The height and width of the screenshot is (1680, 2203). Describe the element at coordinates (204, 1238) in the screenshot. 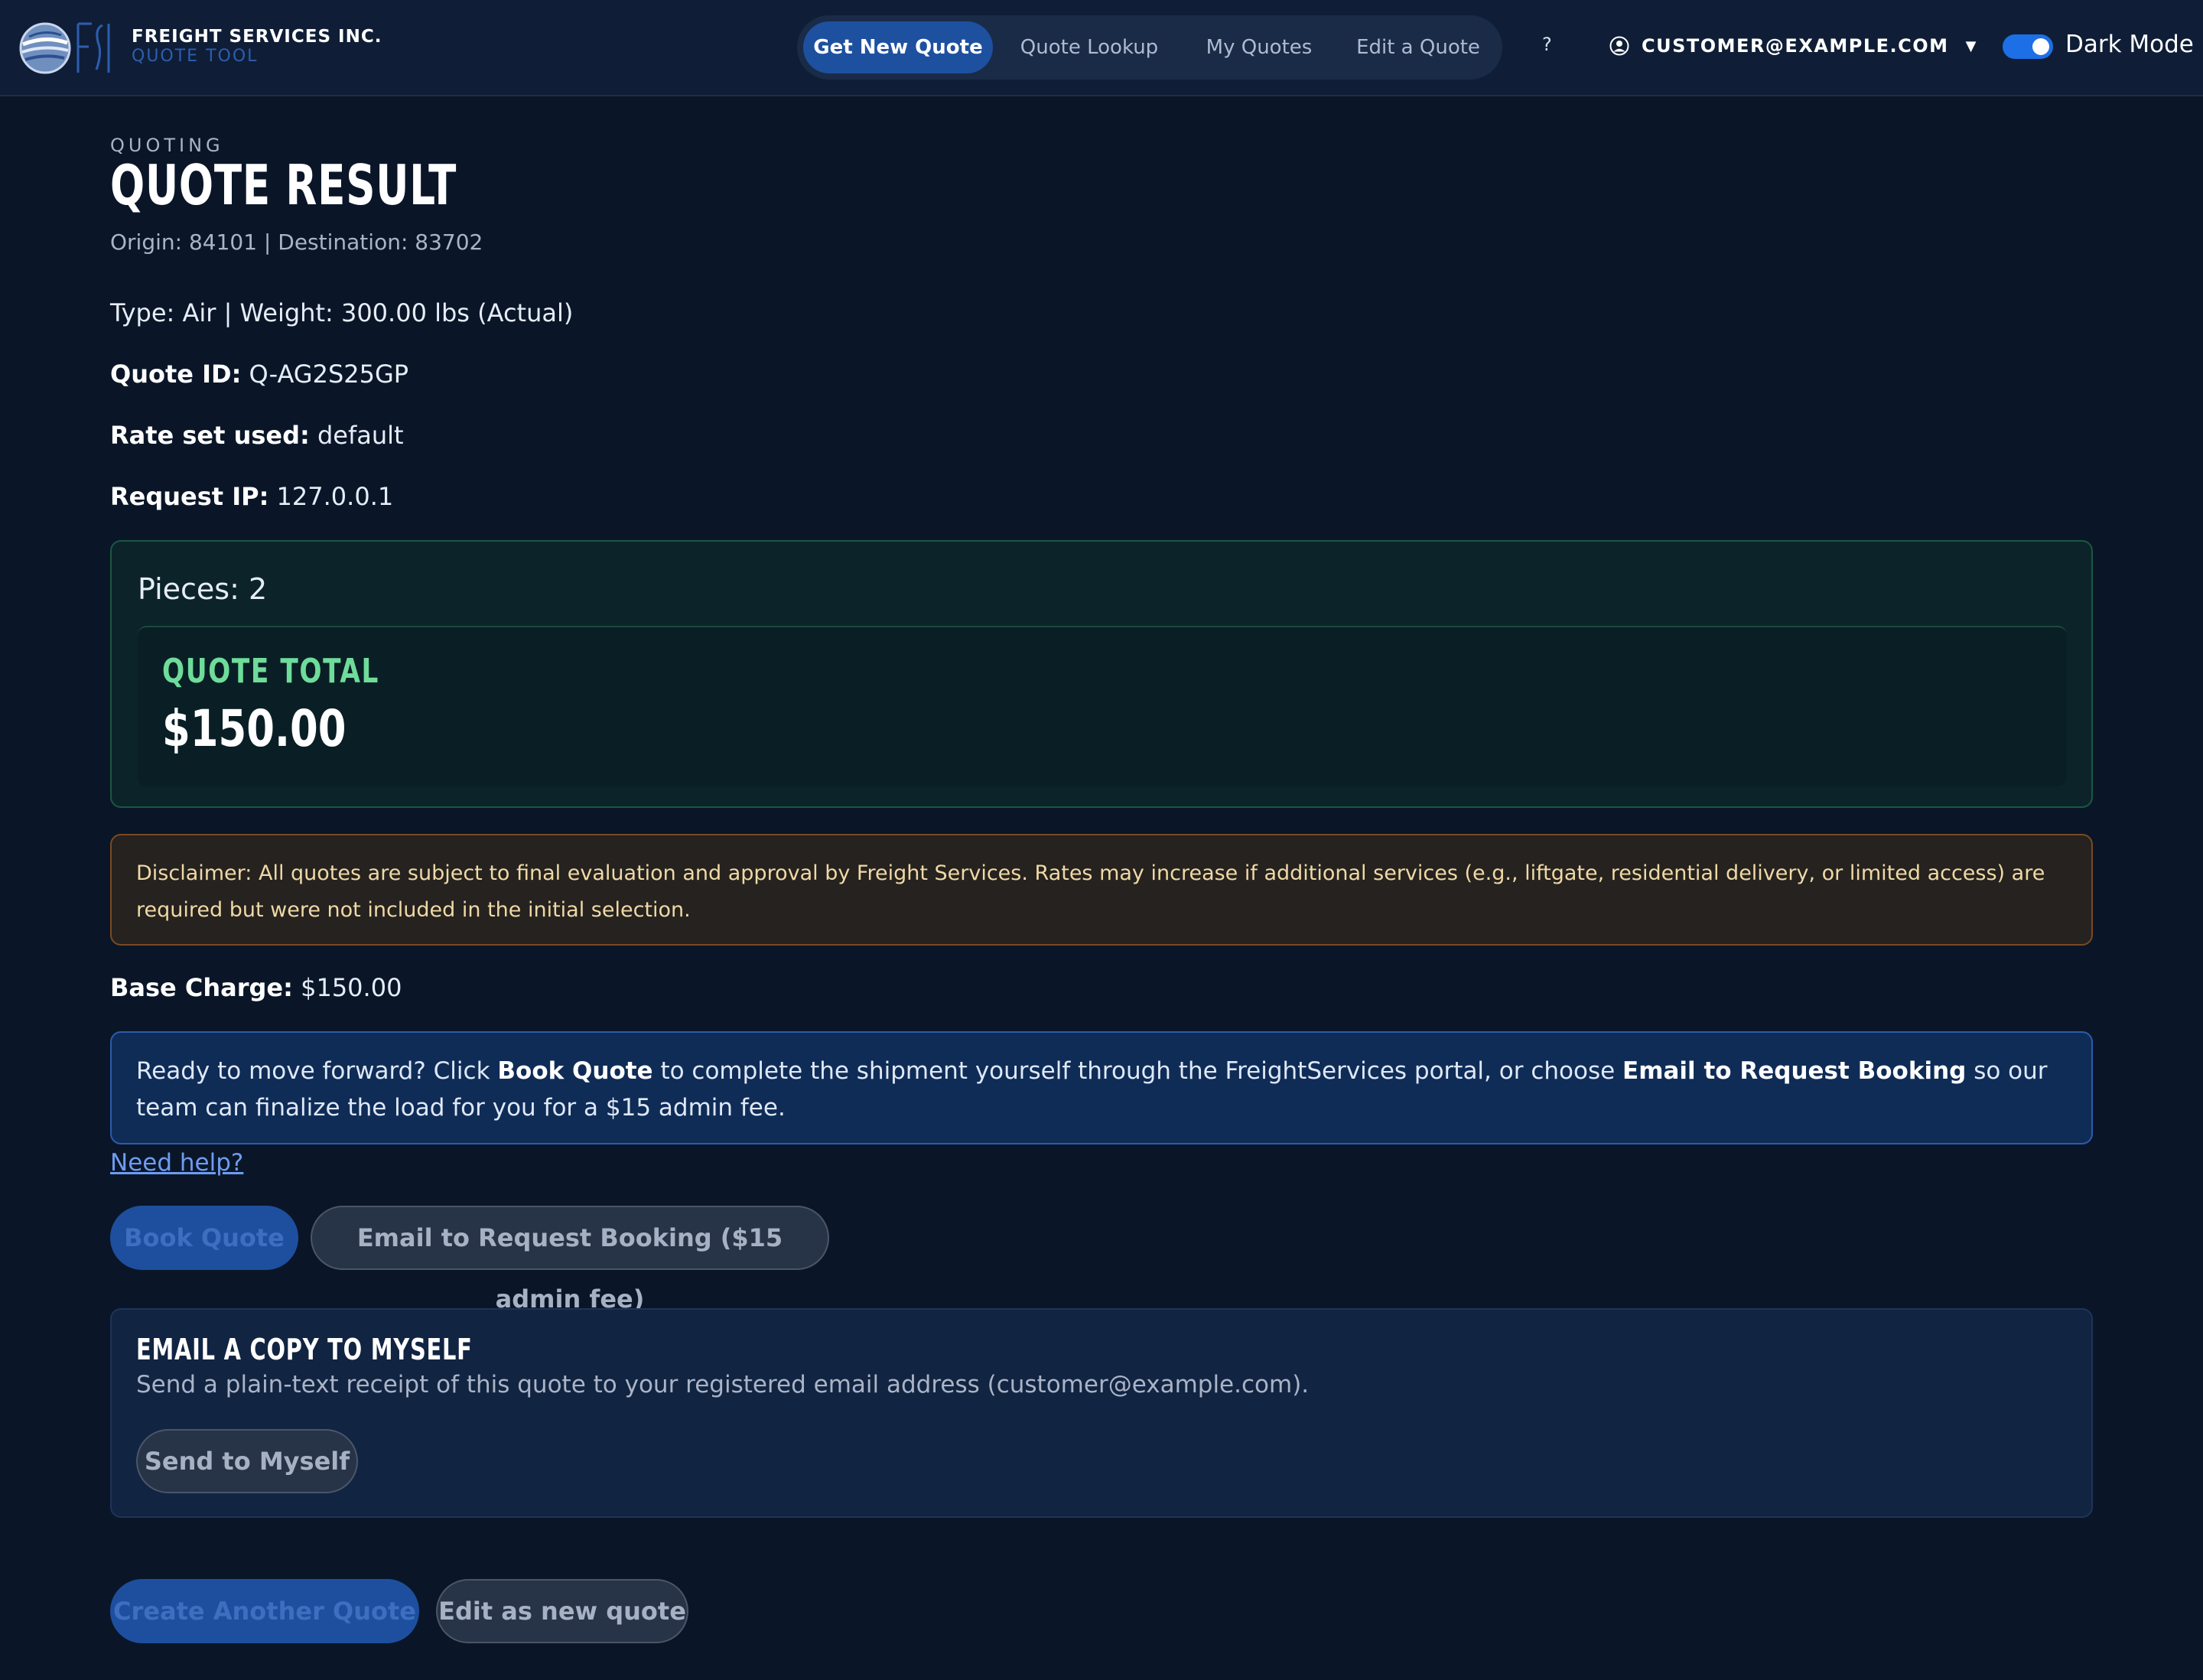

I see `book-quote-button: Book Quote` at that location.